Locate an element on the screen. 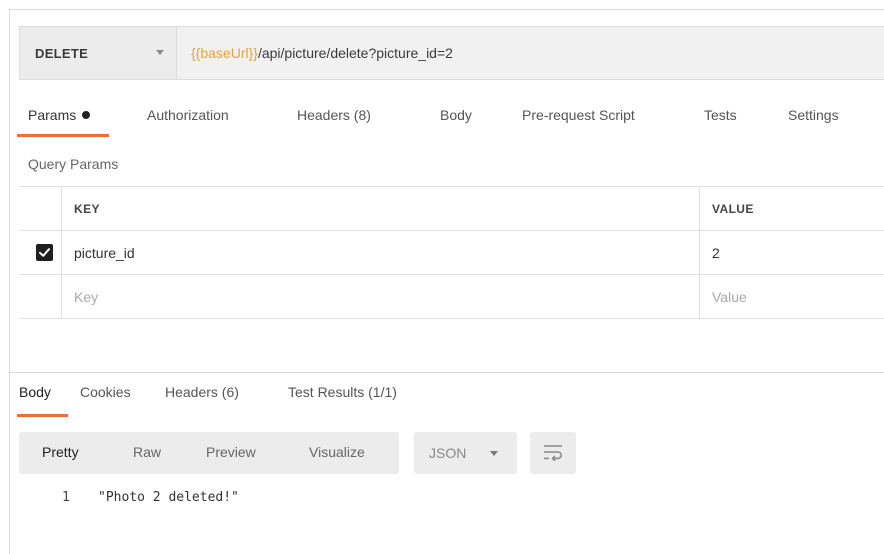 This screenshot has width=884, height=554. new-key-input: Key is located at coordinates (381, 296).